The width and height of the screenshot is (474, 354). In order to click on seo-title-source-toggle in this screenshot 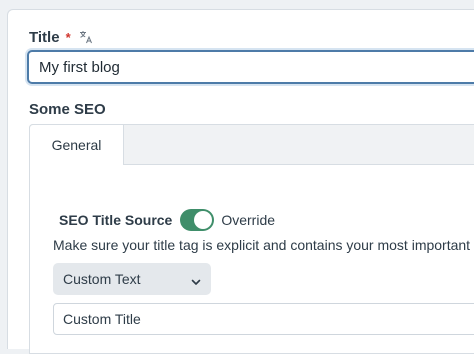, I will do `click(197, 220)`.